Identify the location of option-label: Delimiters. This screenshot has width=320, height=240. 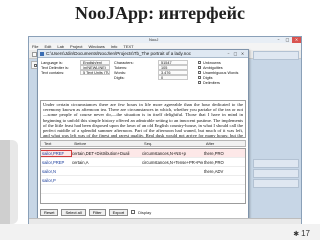
(211, 82).